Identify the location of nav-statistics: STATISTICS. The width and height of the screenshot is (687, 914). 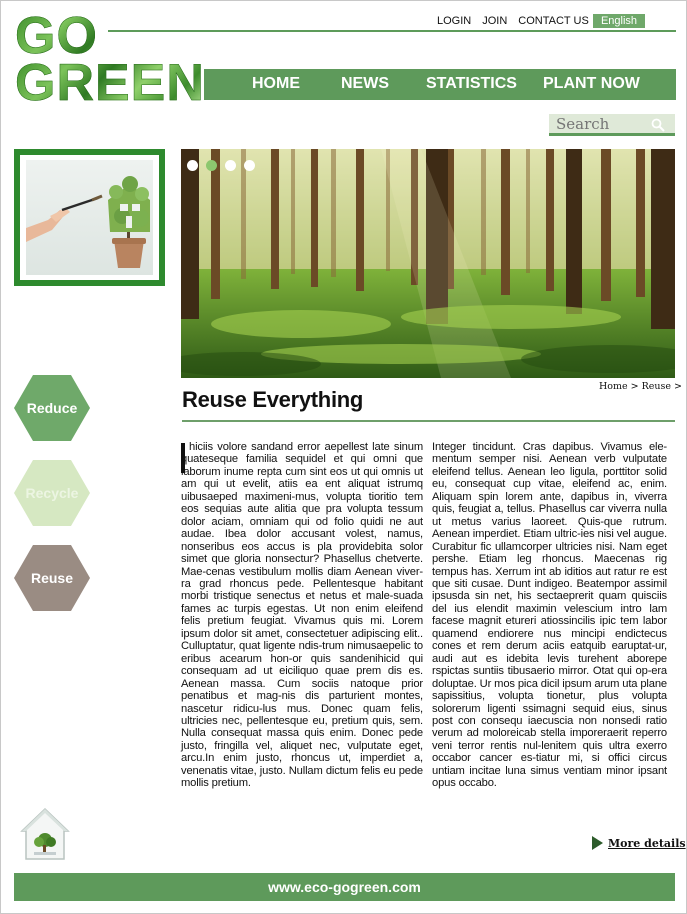
(471, 84).